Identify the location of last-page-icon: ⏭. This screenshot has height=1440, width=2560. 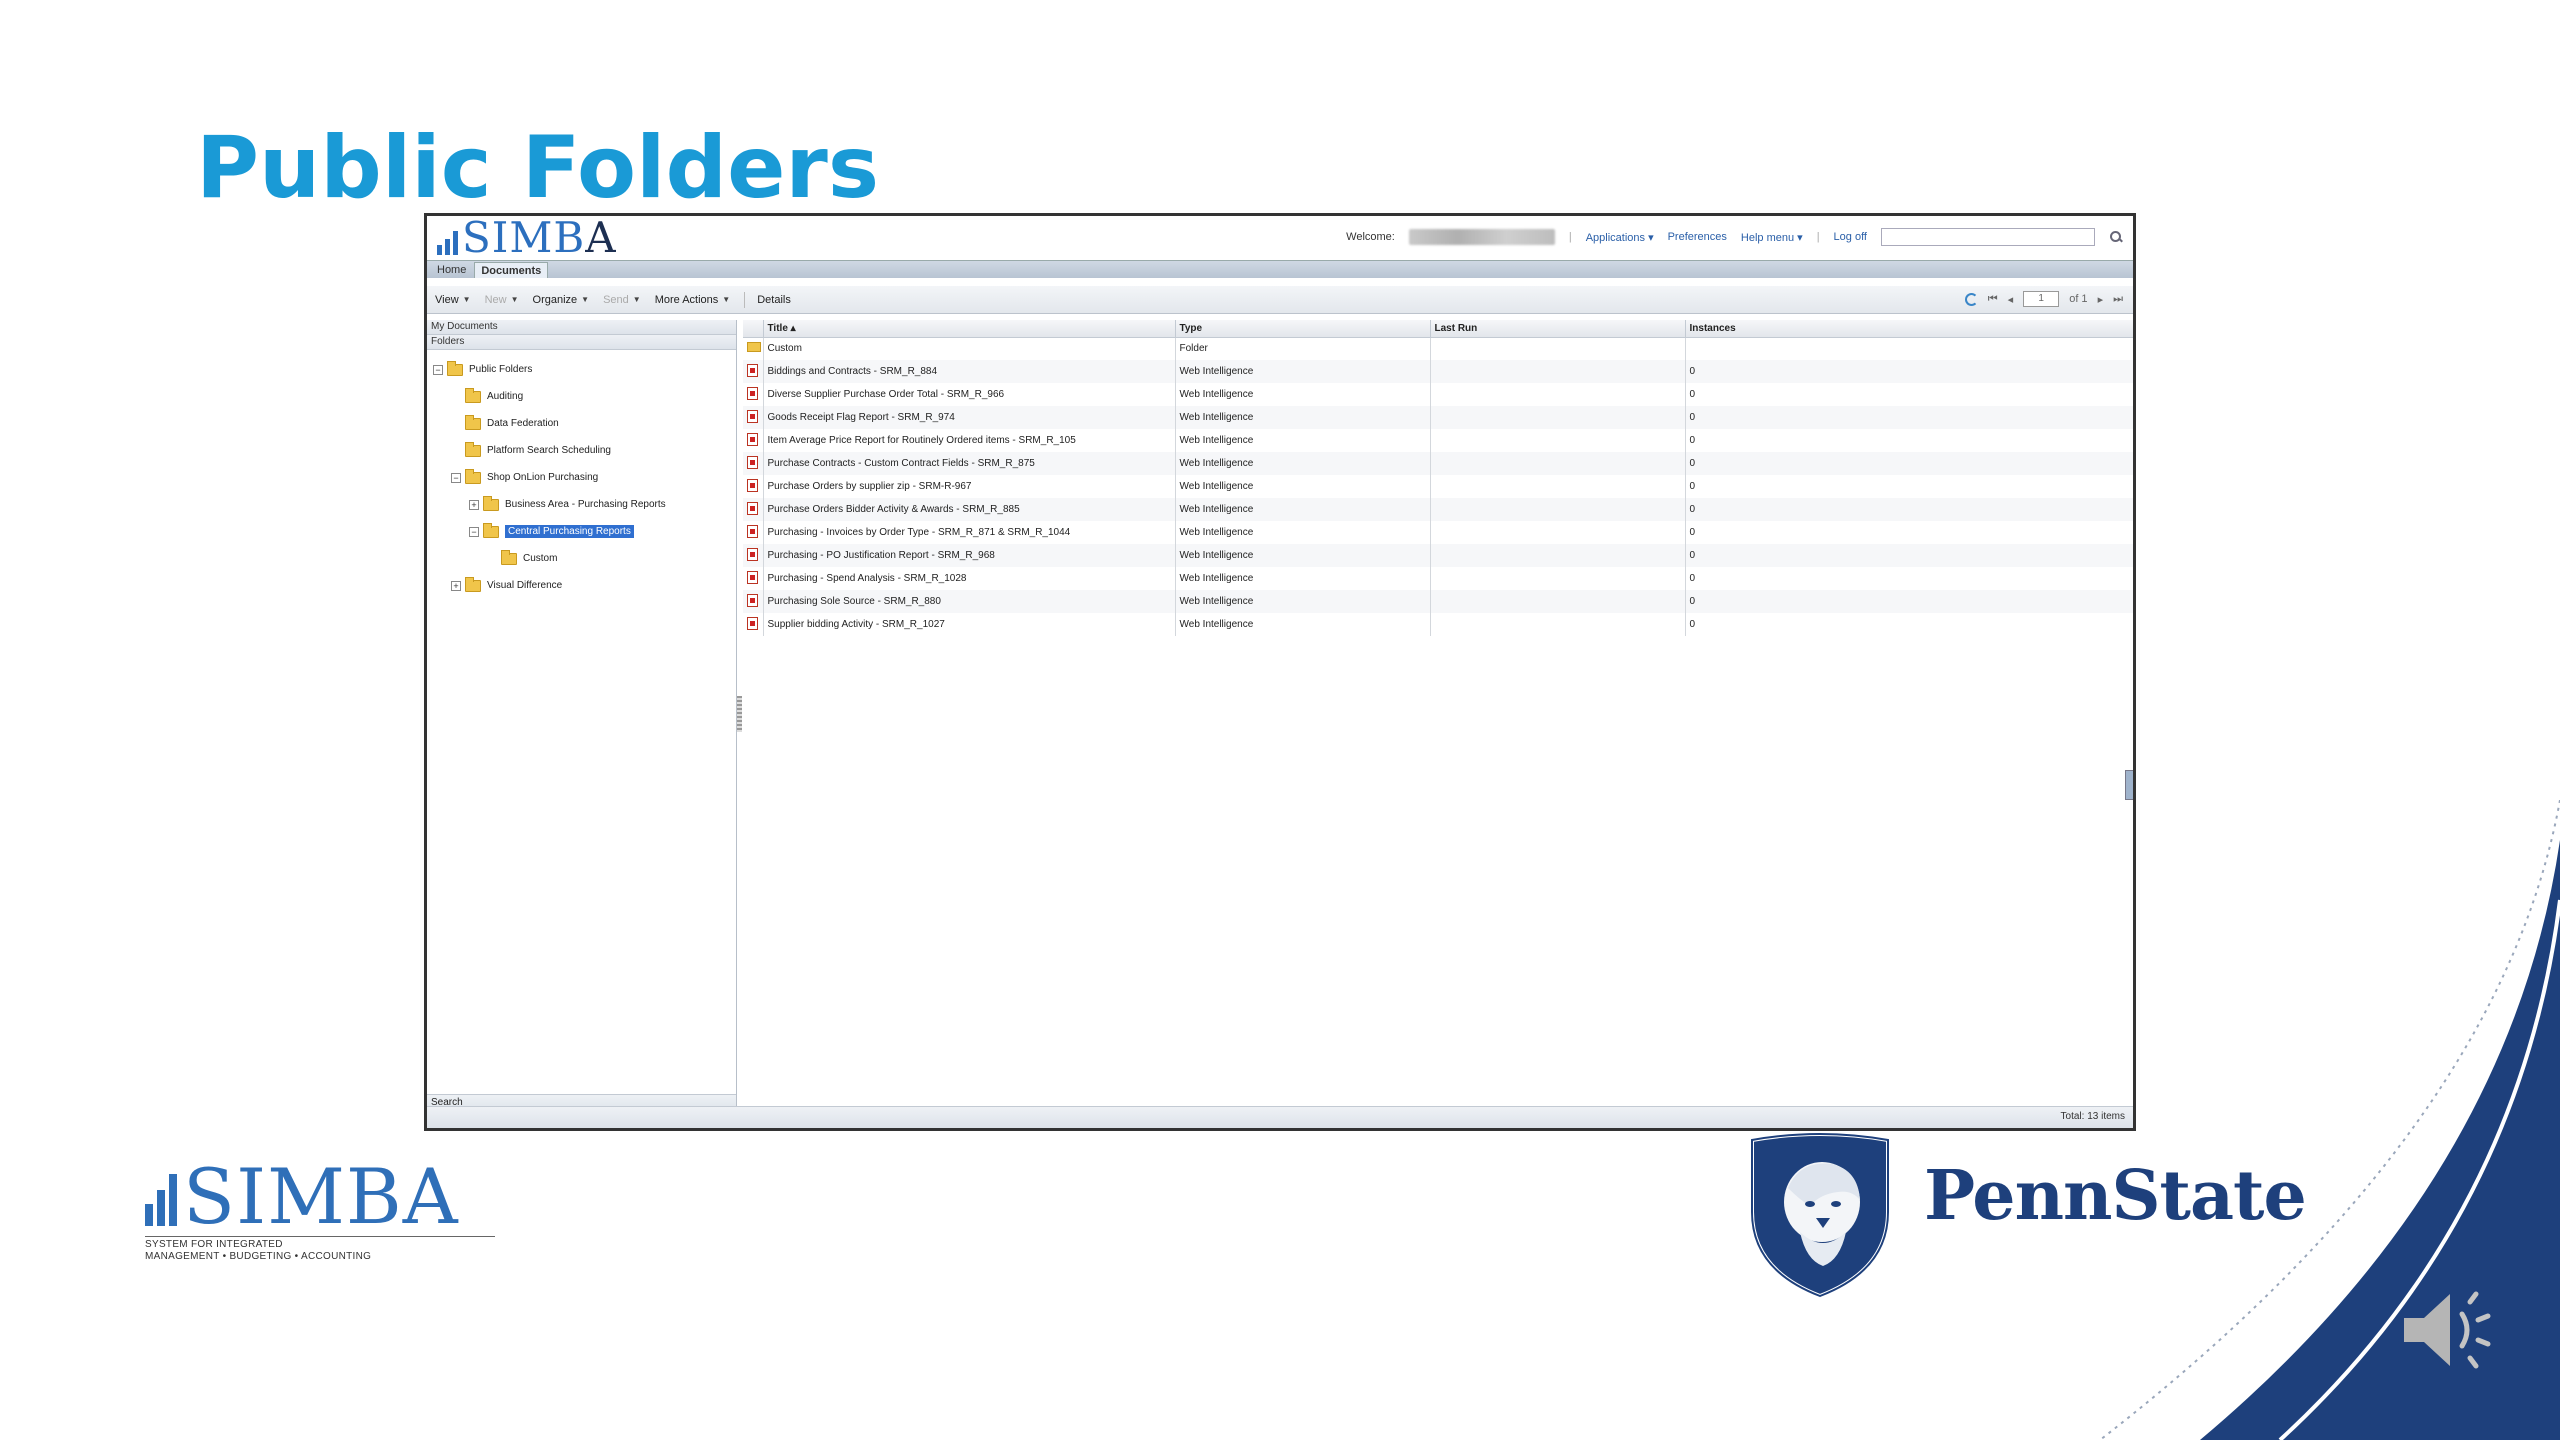
(2118, 299).